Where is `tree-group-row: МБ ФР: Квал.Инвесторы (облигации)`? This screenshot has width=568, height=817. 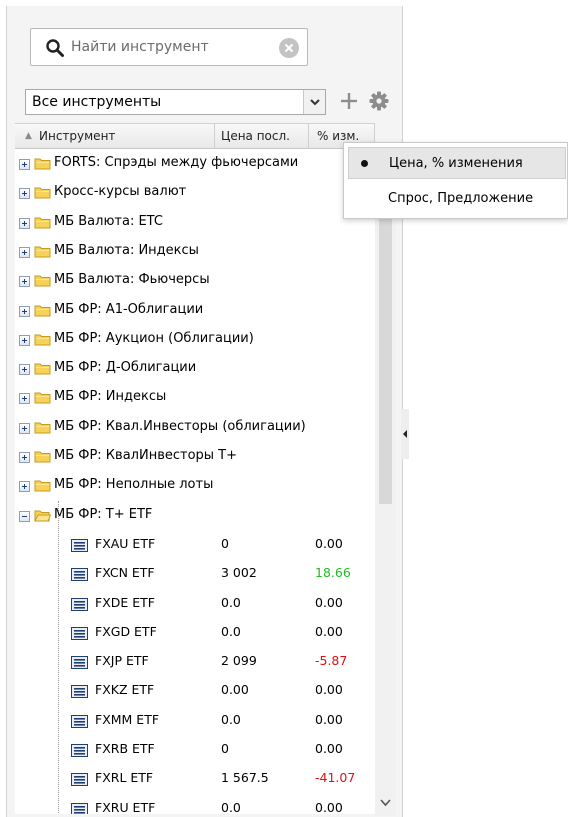
tree-group-row: МБ ФР: Квал.Инвесторы (облигации) is located at coordinates (195, 427).